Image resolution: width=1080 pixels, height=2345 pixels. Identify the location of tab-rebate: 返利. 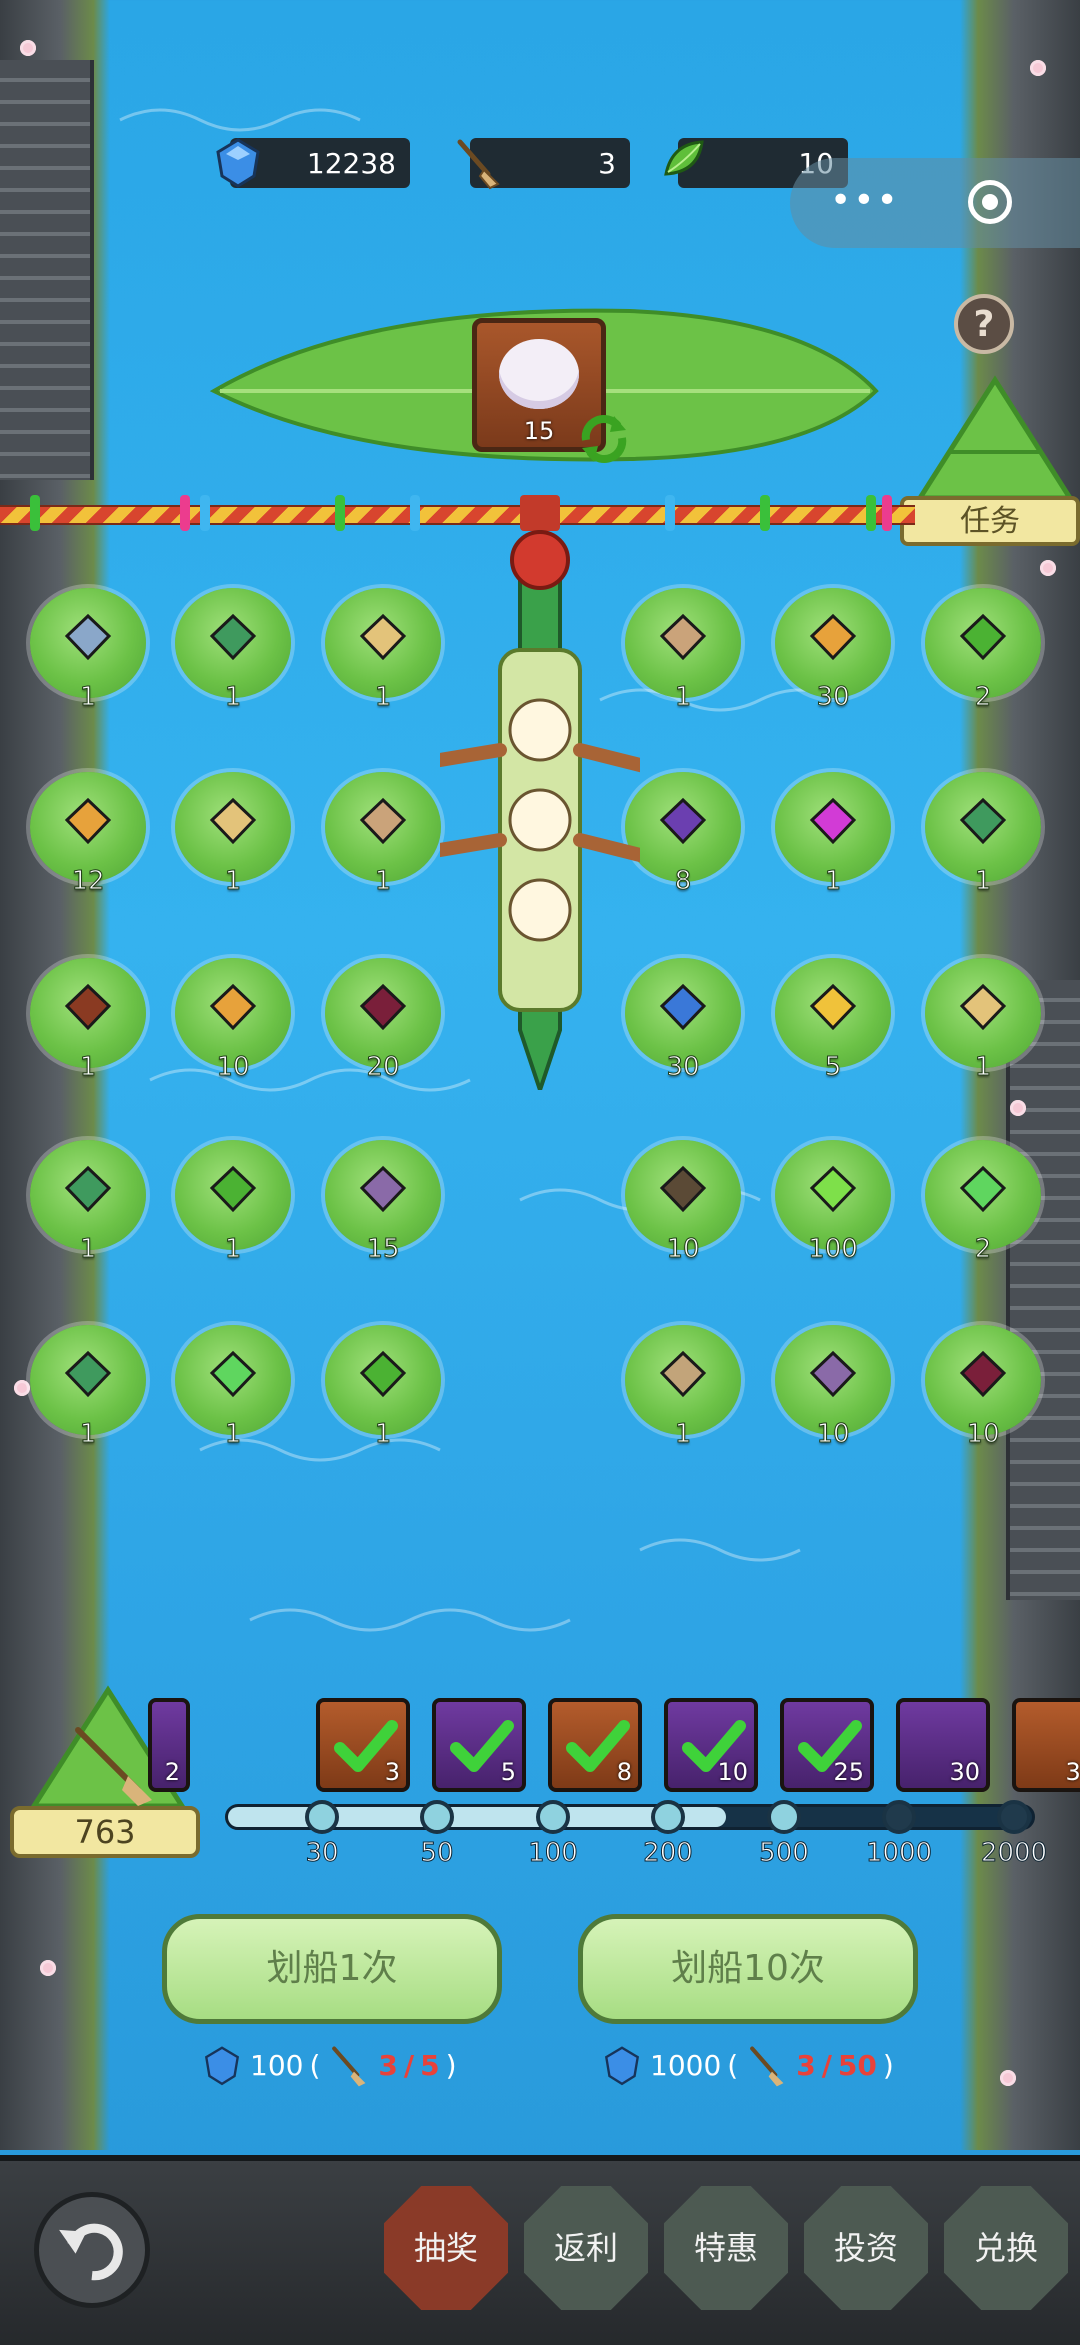
(586, 2248).